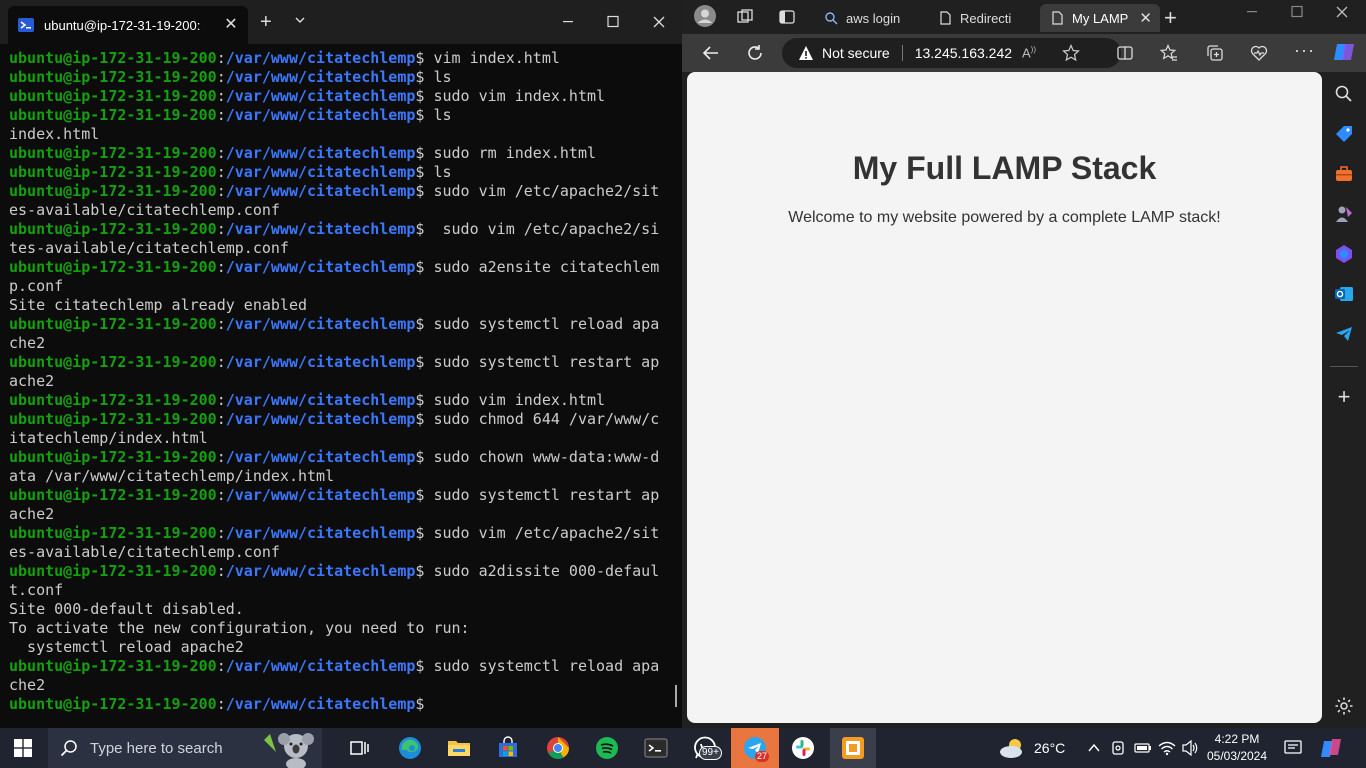 The width and height of the screenshot is (1366, 768). I want to click on recorder-app, so click(853, 748).